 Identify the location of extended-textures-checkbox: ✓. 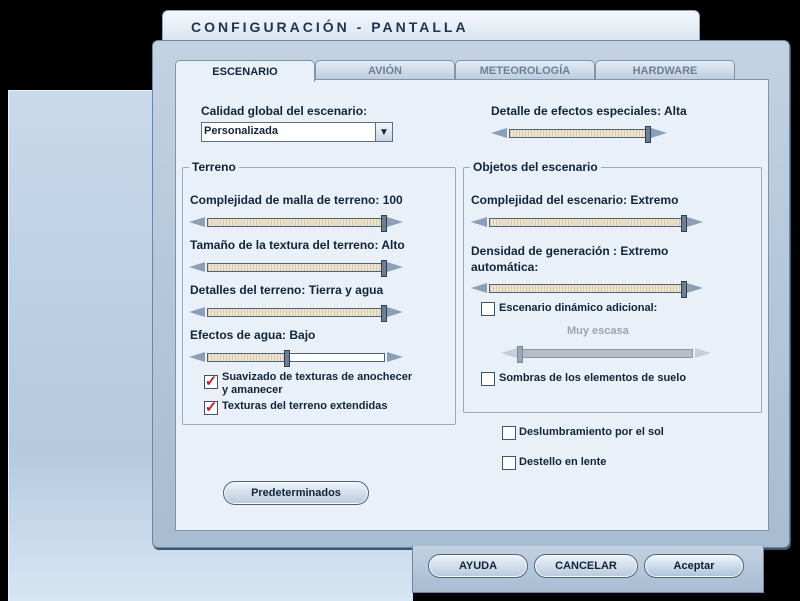
(211, 407).